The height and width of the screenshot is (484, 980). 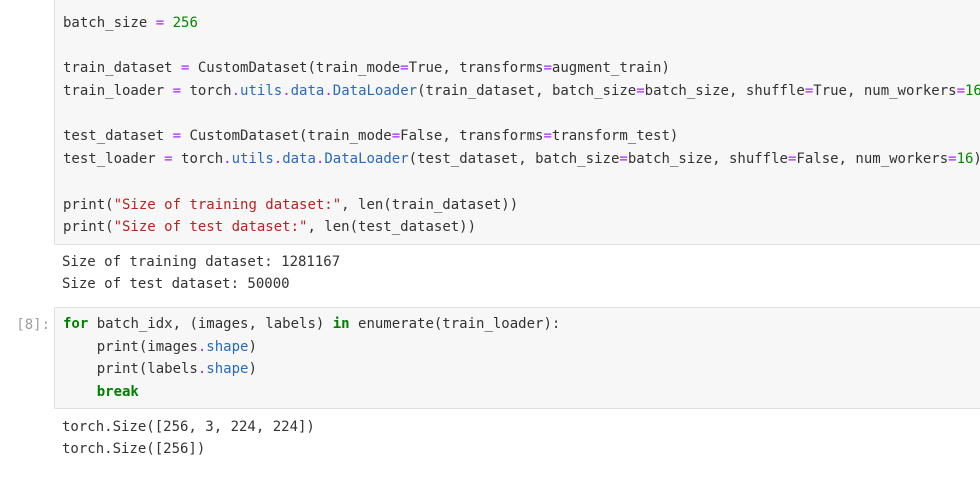 I want to click on code-token: train_dataset, so click(x=122, y=68).